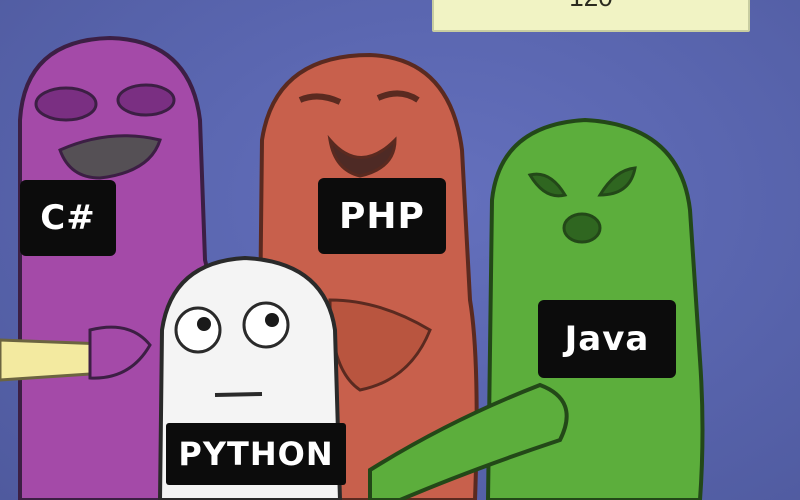 The width and height of the screenshot is (800, 500). What do you see at coordinates (582, 228) in the screenshot?
I see `java-mouth` at bounding box center [582, 228].